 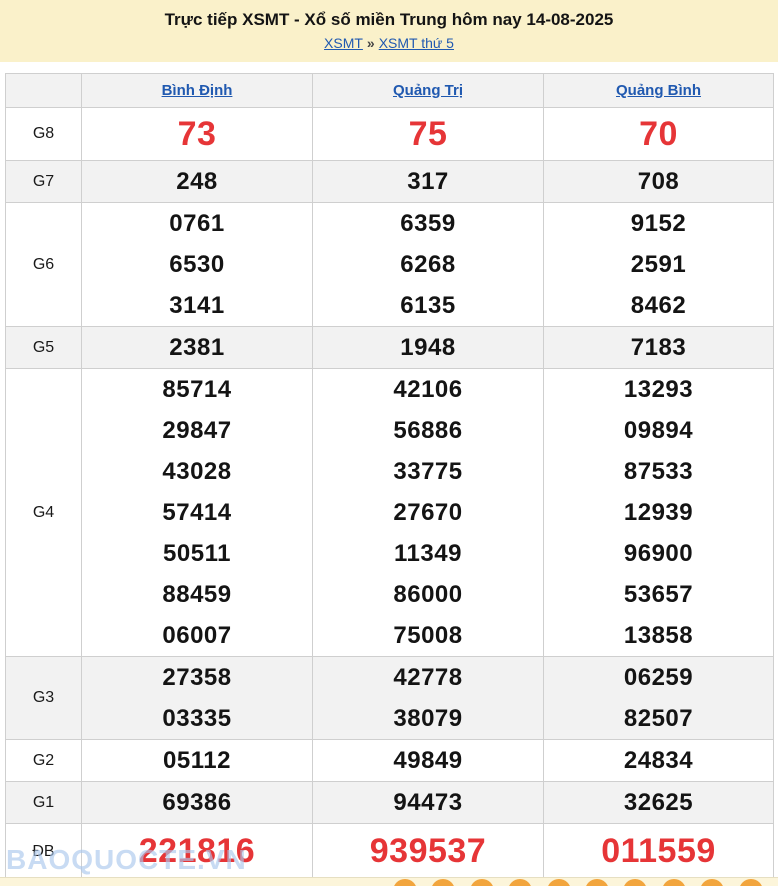 What do you see at coordinates (197, 677) in the screenshot?
I see `result-number: 27358` at bounding box center [197, 677].